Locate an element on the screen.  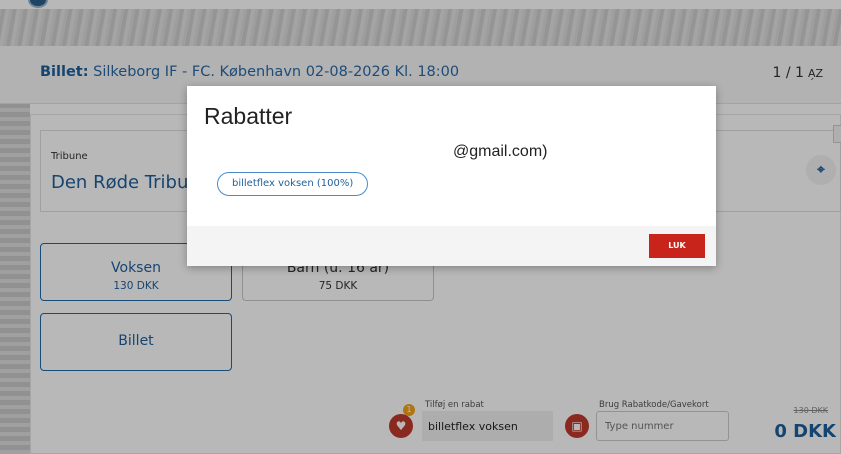
modal-footer: LUK is located at coordinates (451, 246).